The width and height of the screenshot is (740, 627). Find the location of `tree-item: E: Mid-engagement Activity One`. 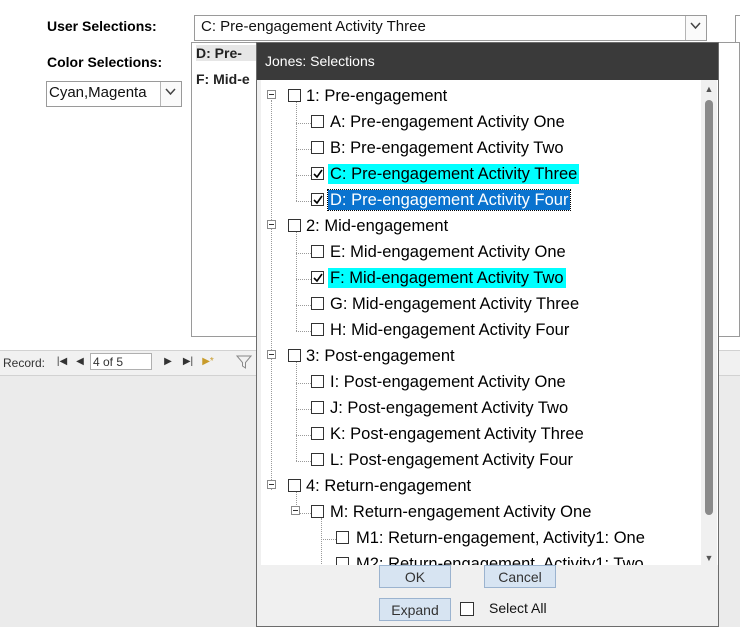

tree-item: E: Mid-engagement Activity One is located at coordinates (481, 253).